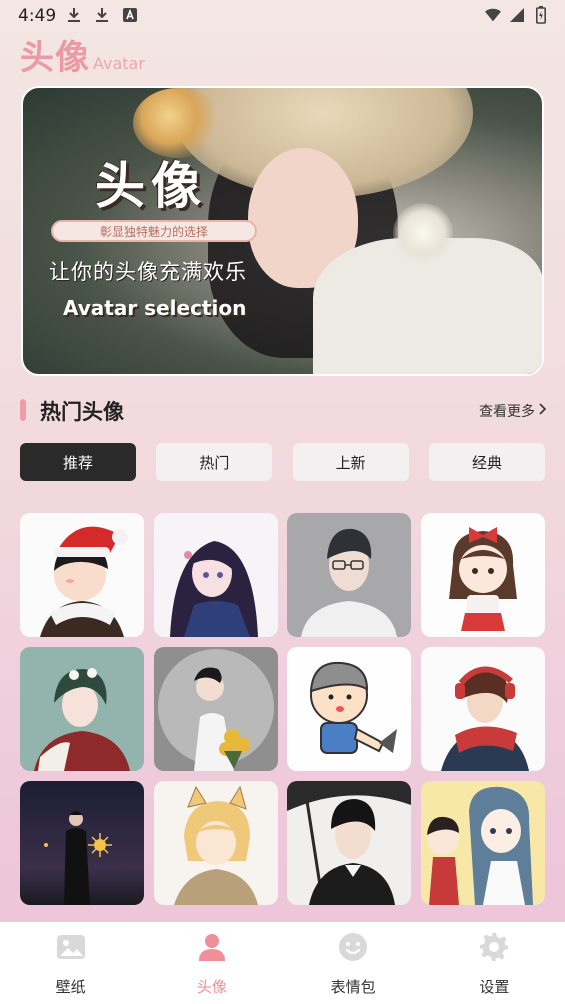 This screenshot has height=1004, width=565. Describe the element at coordinates (78, 462) in the screenshot. I see `tab-recommended: 推荐` at that location.